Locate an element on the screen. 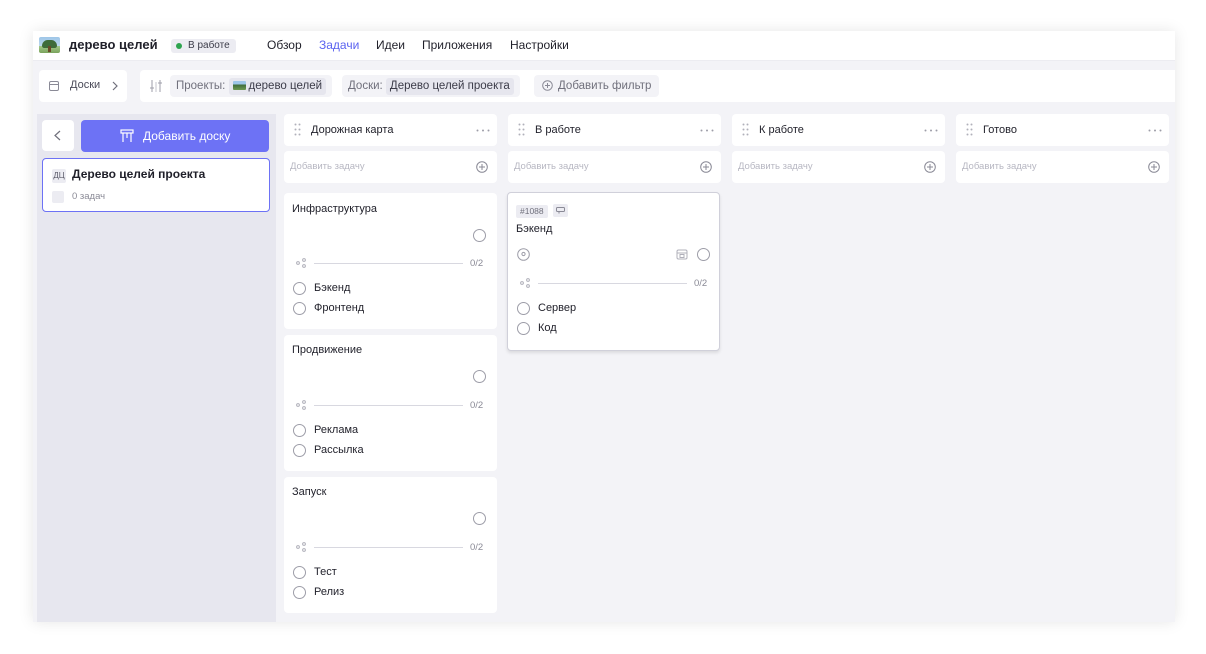 Image resolution: width=1206 pixels, height=654 pixels. status-dot-icon is located at coordinates (179, 46).